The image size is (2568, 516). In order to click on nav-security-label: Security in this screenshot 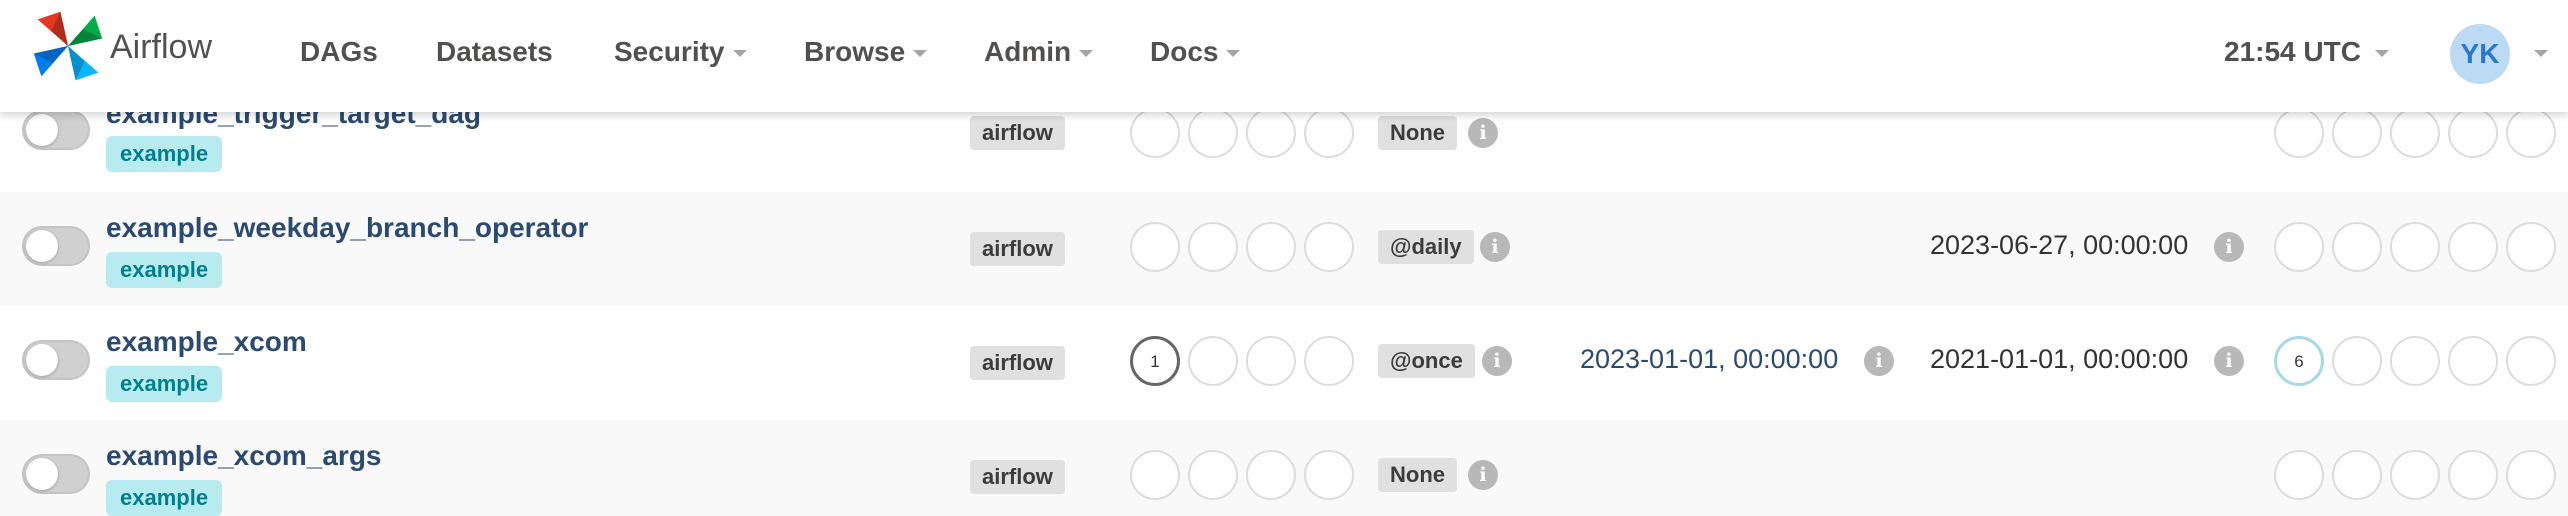, I will do `click(669, 51)`.